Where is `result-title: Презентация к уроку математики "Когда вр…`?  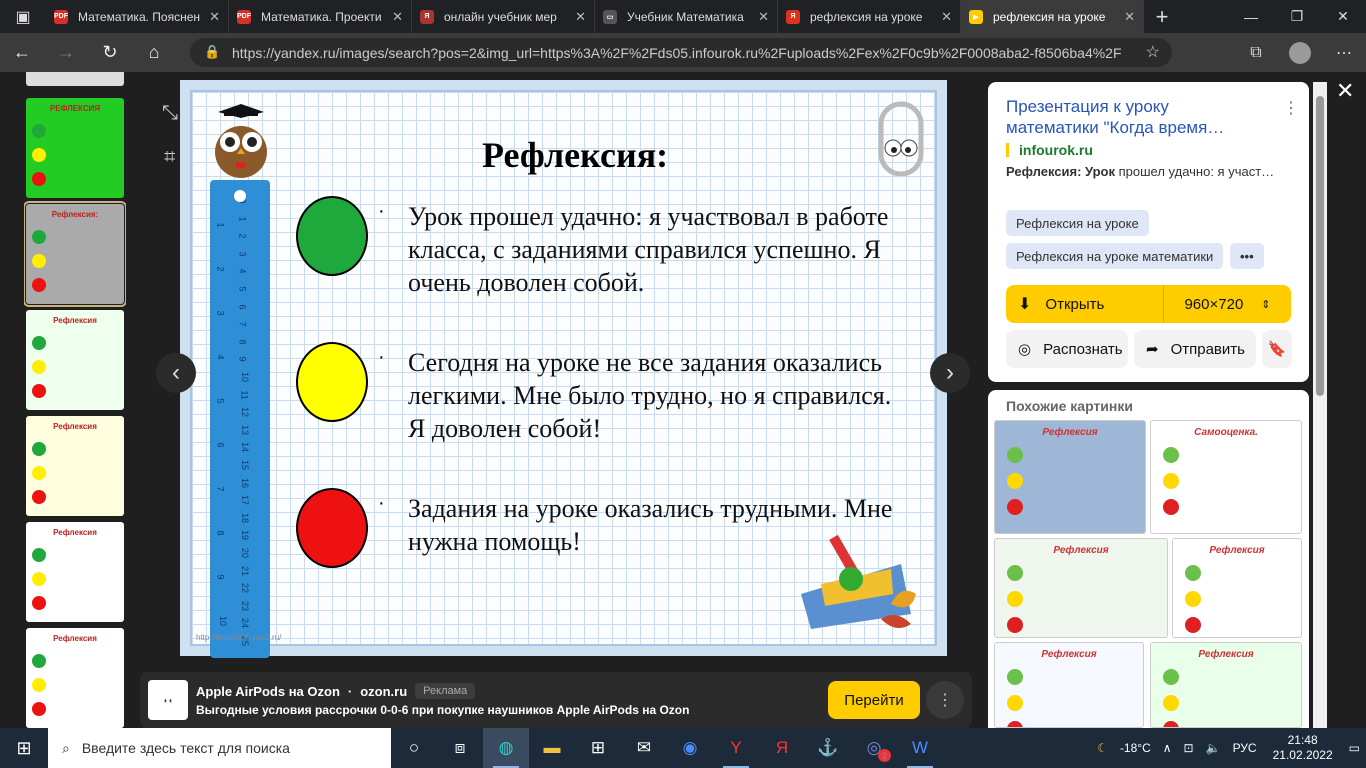 result-title: Презентация к уроку математики "Когда вр… is located at coordinates (1136, 117).